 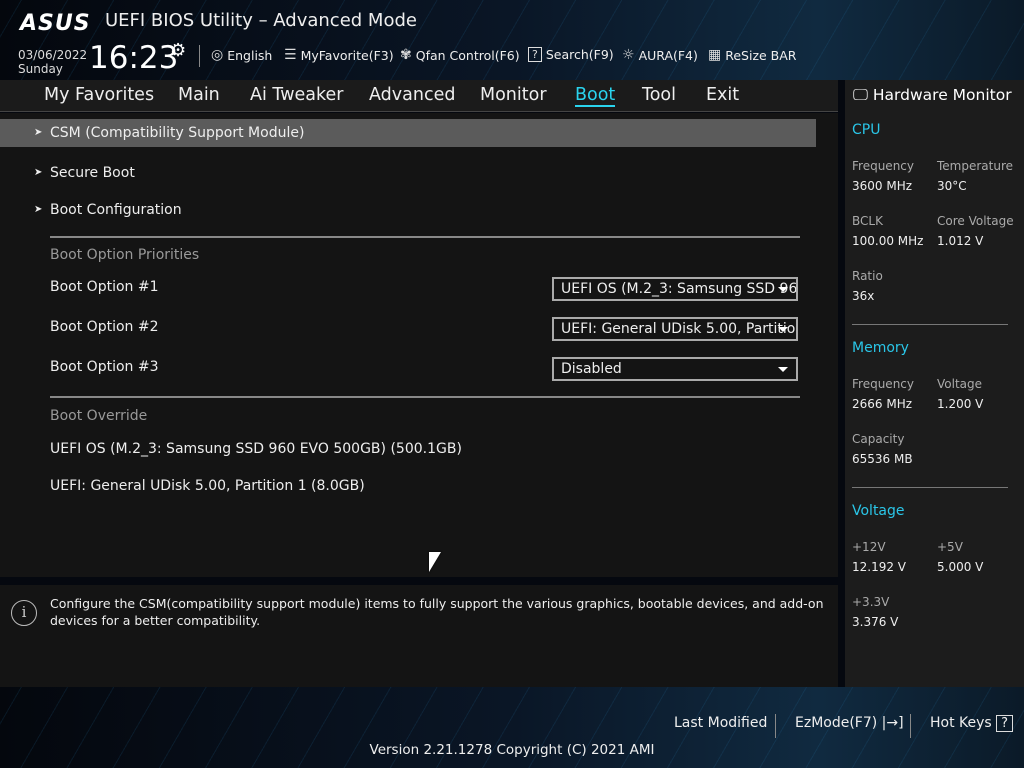 I want to click on date-display: 03/06/2022 Sunday, so click(x=52, y=62).